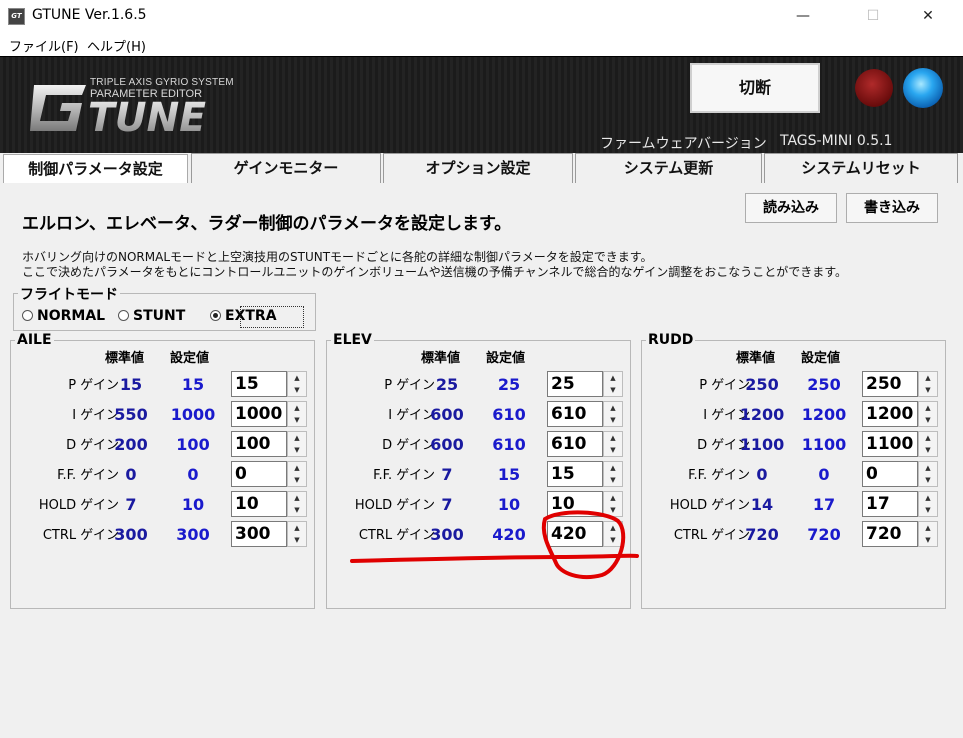  I want to click on setting-value: 300, so click(193, 534).